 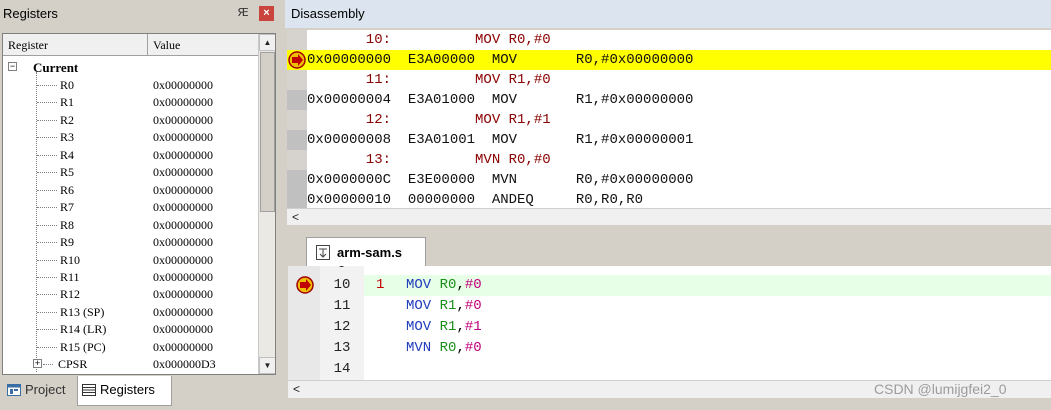 What do you see at coordinates (130, 277) in the screenshot?
I see `register-row: R11 0x00000000` at bounding box center [130, 277].